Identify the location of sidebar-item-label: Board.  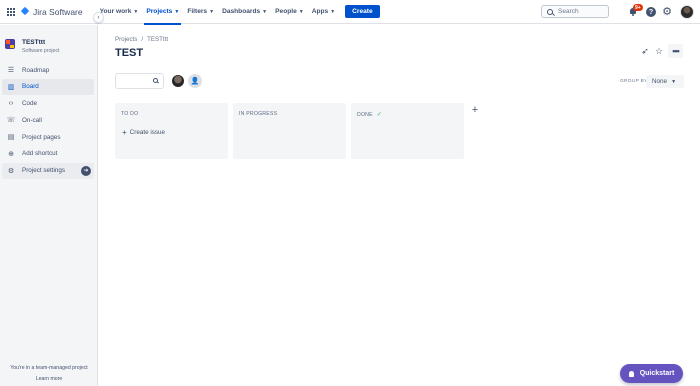
(30, 87).